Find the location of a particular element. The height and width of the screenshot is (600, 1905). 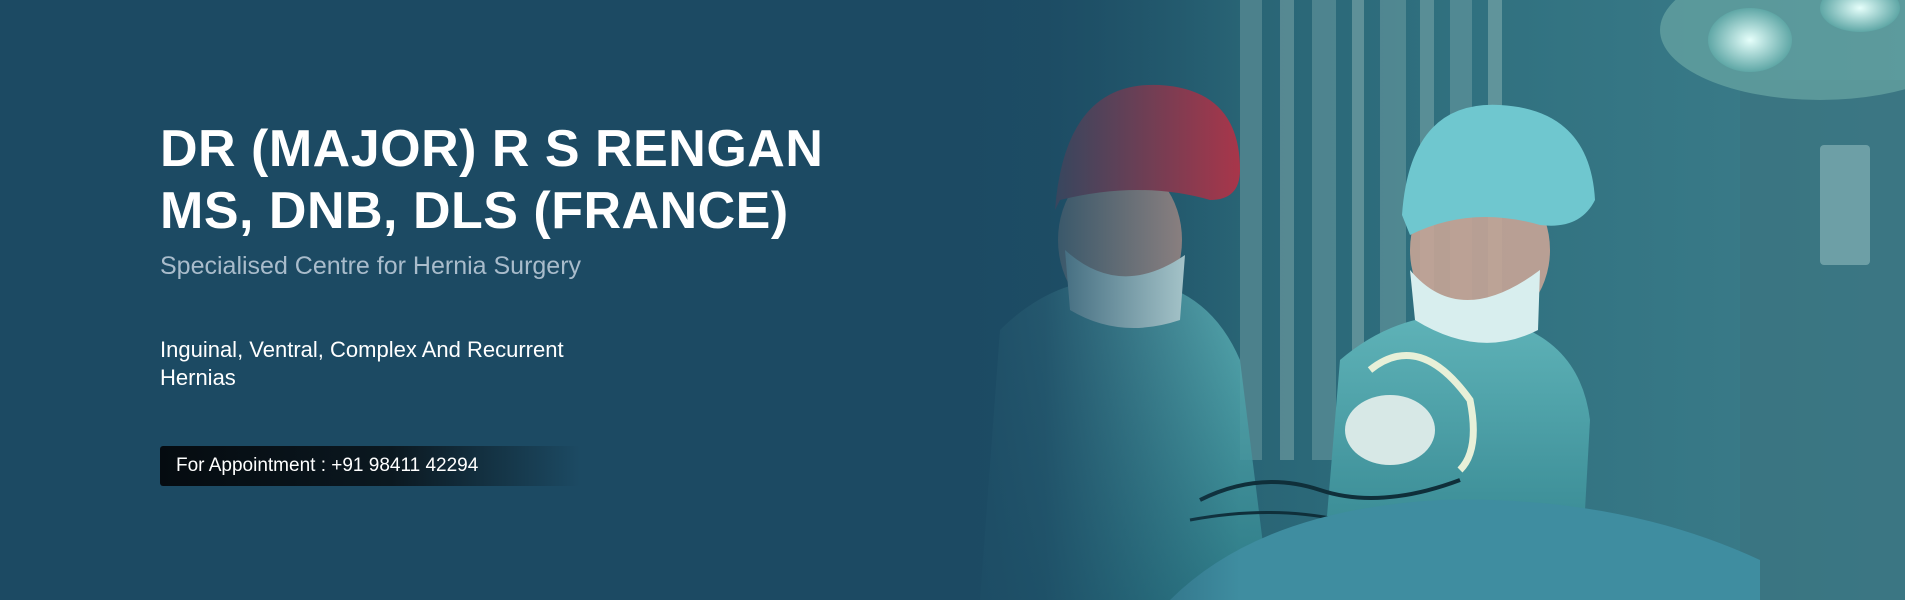

appointment-phone-button: For Appointment : +91 98411 42294 is located at coordinates (370, 466).